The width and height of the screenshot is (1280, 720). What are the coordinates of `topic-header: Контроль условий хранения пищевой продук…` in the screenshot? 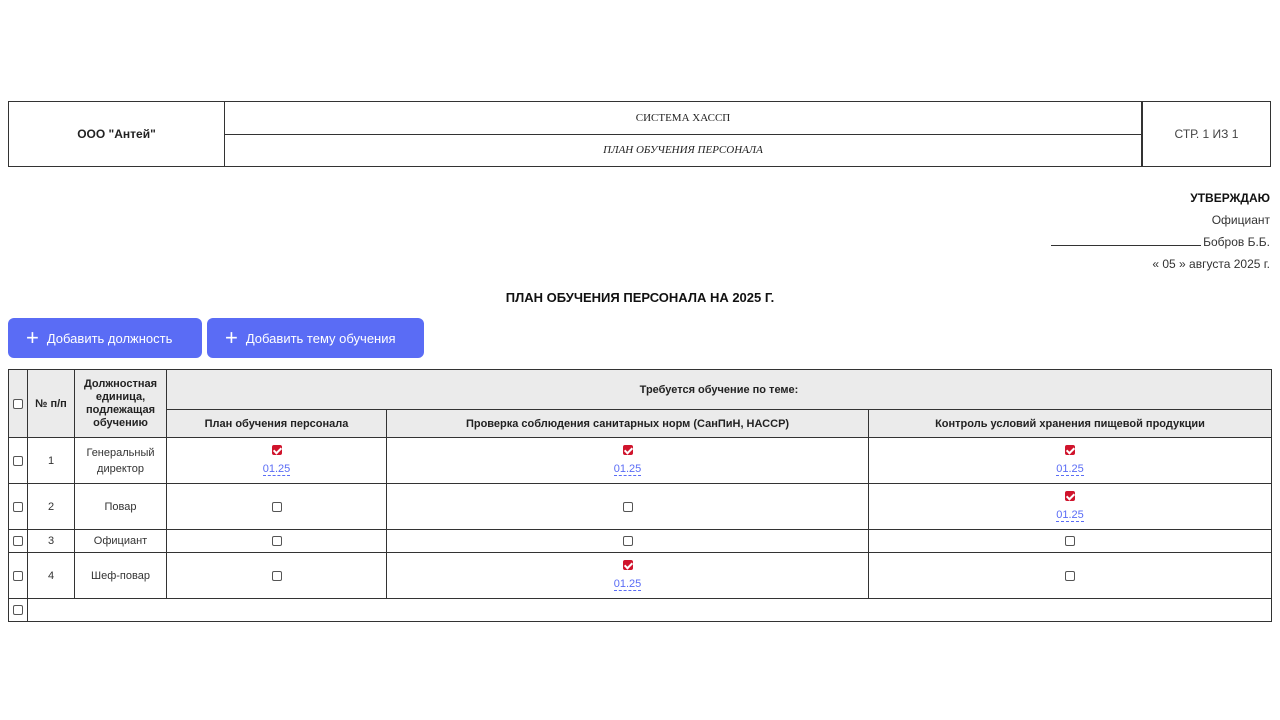 It's located at (1070, 423).